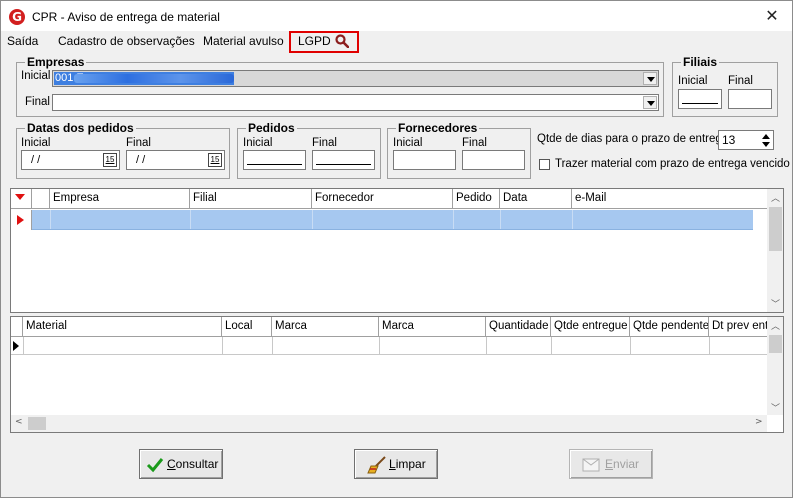  What do you see at coordinates (738, 327) in the screenshot?
I see `col-dt-prev-ent: Dt prev ent` at bounding box center [738, 327].